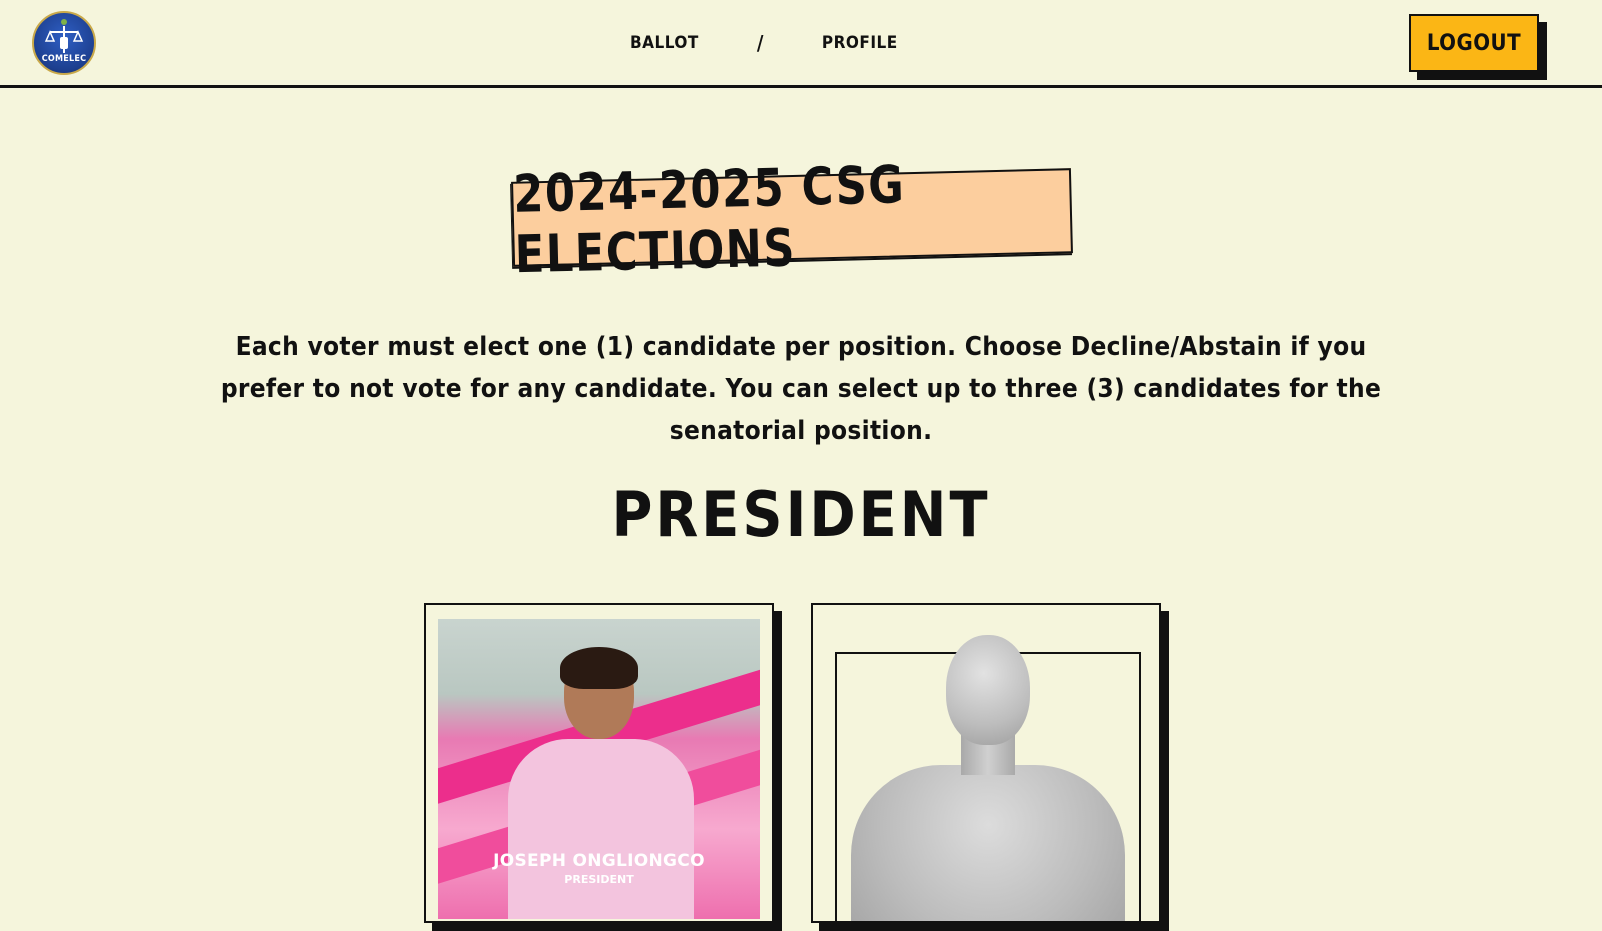  I want to click on card-body: JOSEPH ONGLIONGCO PRESIDENT, so click(599, 763).